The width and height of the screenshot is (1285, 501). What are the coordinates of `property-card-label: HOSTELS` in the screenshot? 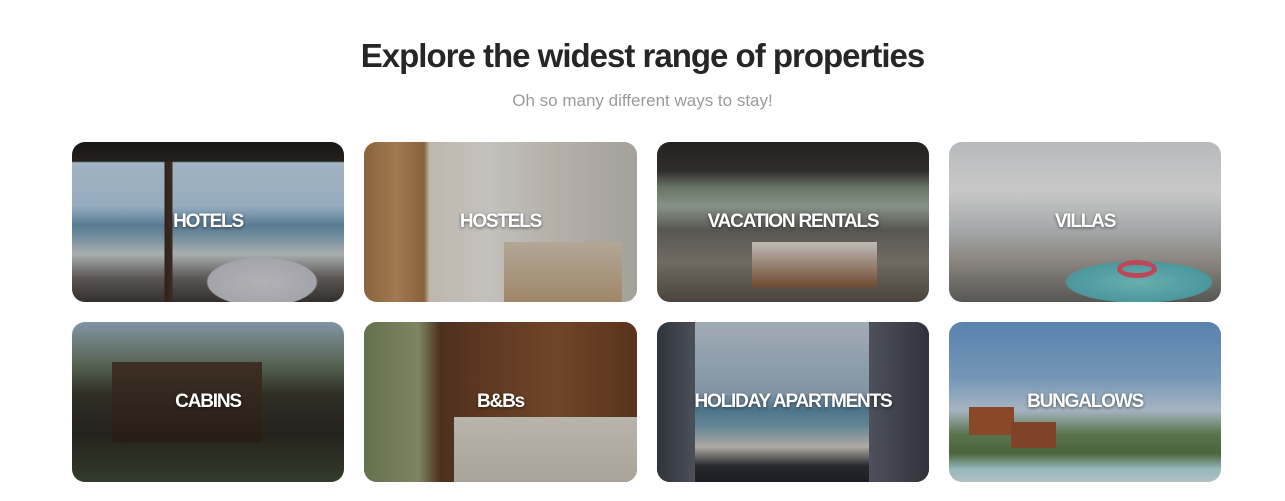 It's located at (501, 221).